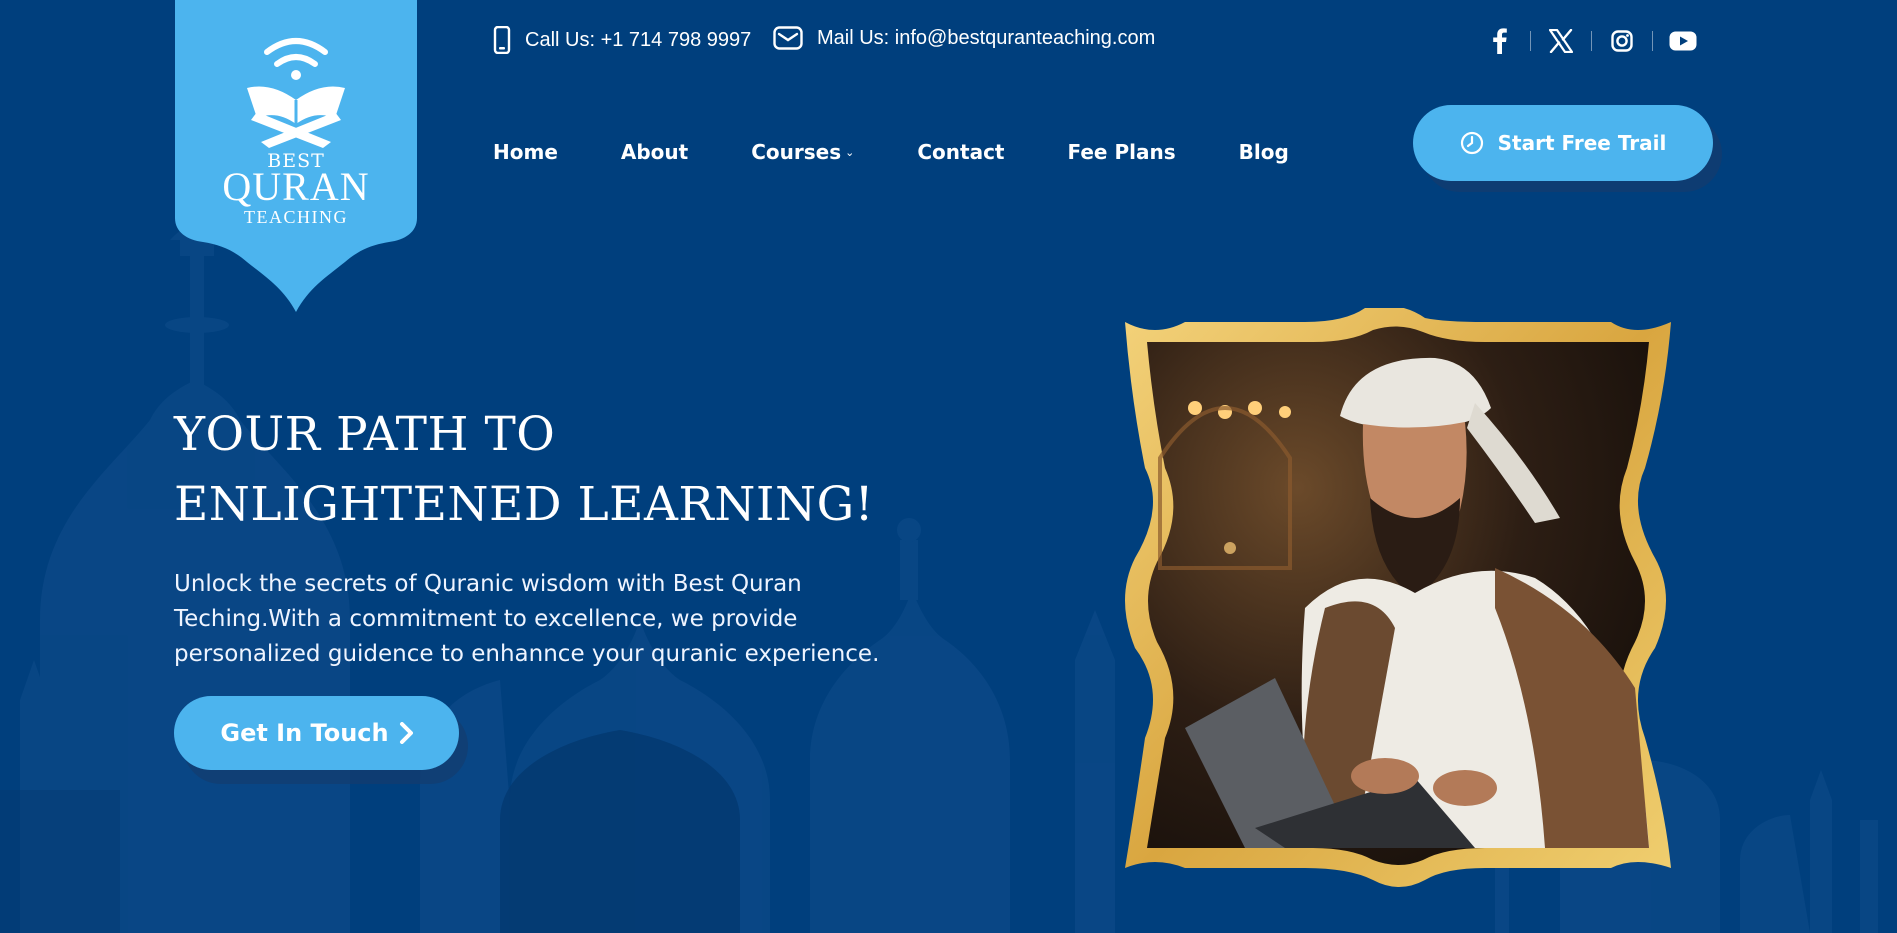 The width and height of the screenshot is (1897, 933). I want to click on nav-item-label: Contact, so click(961, 152).